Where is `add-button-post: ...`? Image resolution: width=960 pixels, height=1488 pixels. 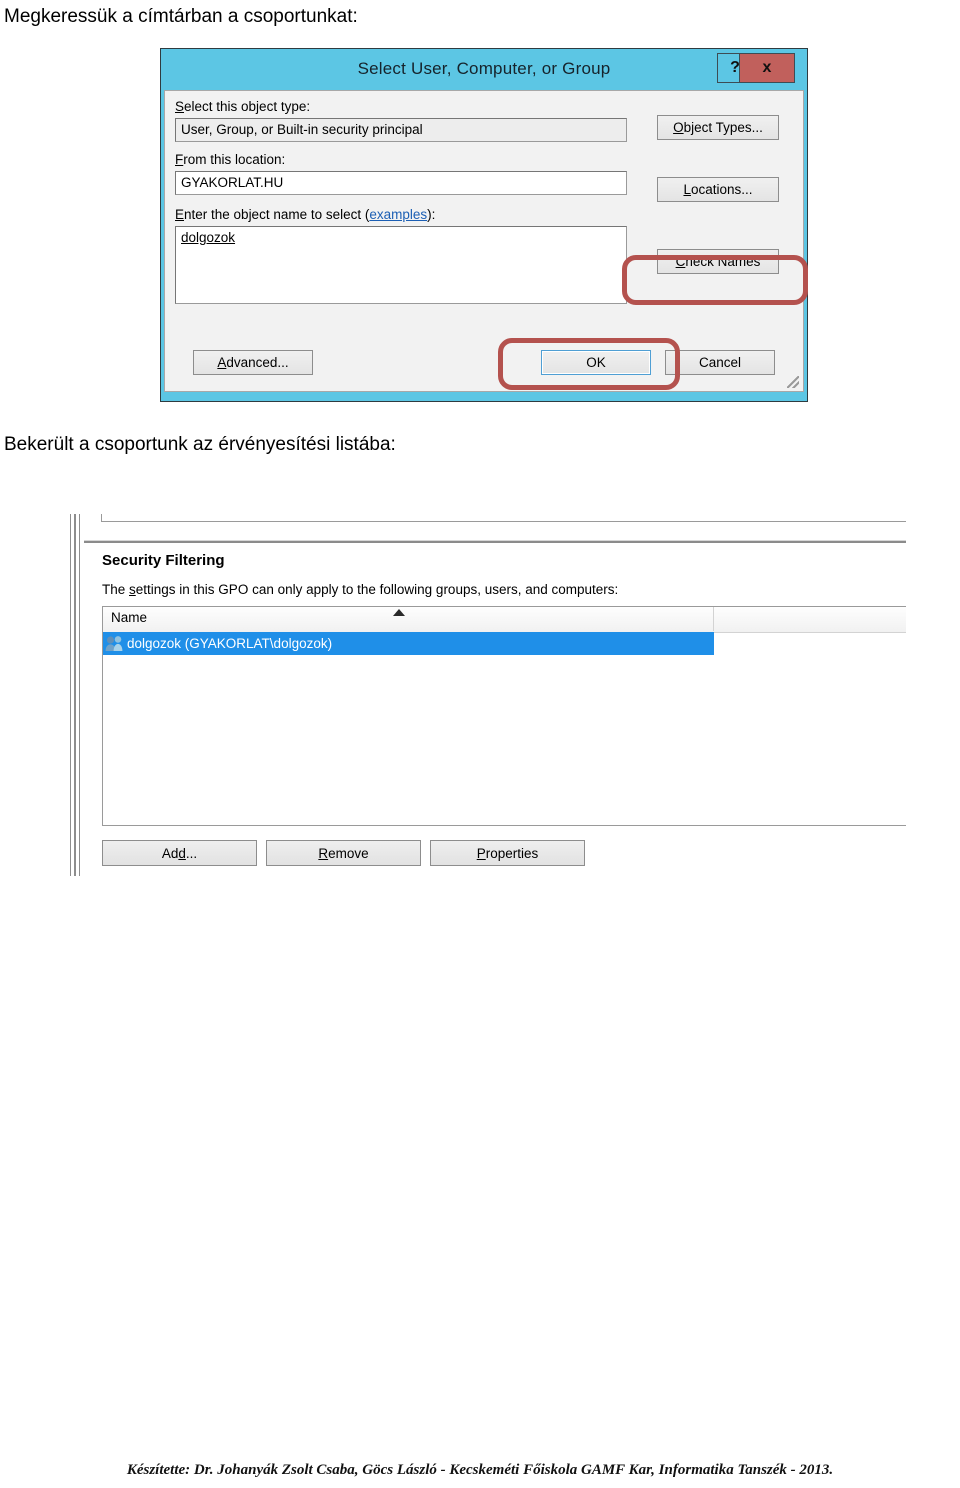
add-button-post: ... is located at coordinates (191, 853).